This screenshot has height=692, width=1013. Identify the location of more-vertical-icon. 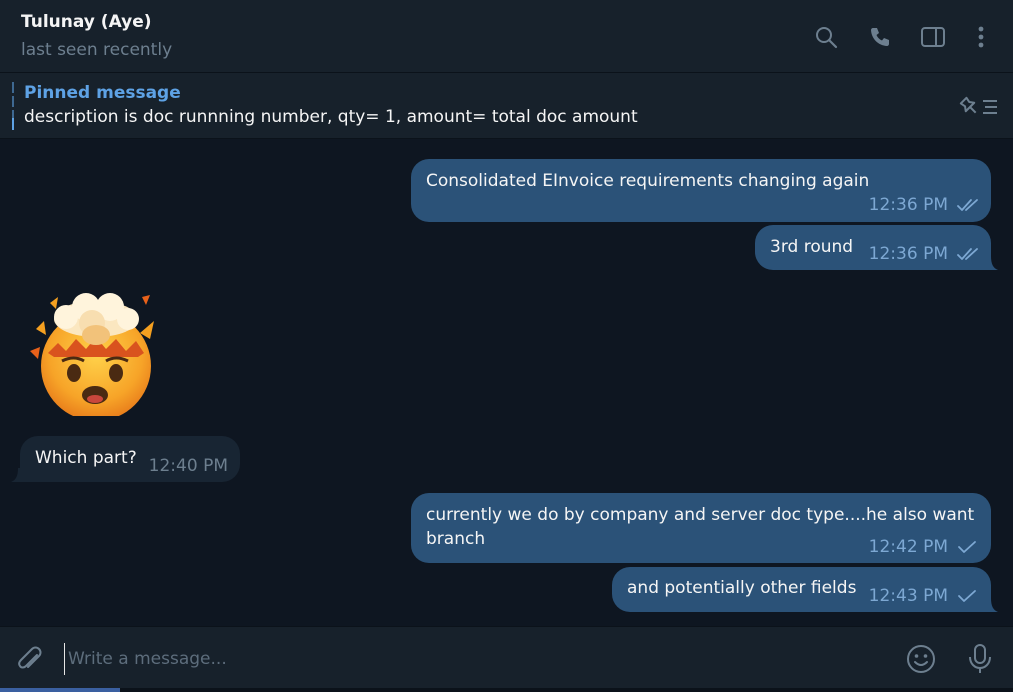
(981, 37).